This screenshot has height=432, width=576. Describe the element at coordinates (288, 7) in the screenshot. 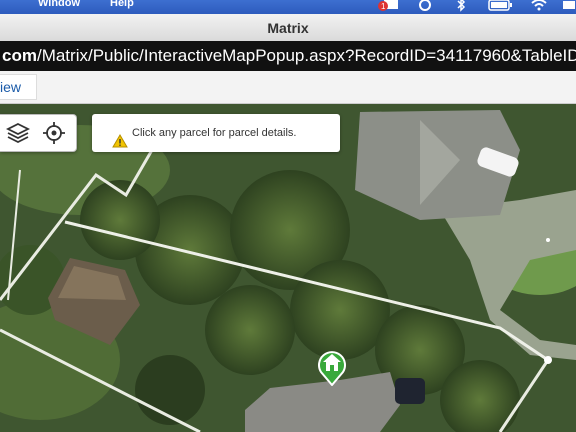

I see `menu-bar: Window Help 1` at that location.